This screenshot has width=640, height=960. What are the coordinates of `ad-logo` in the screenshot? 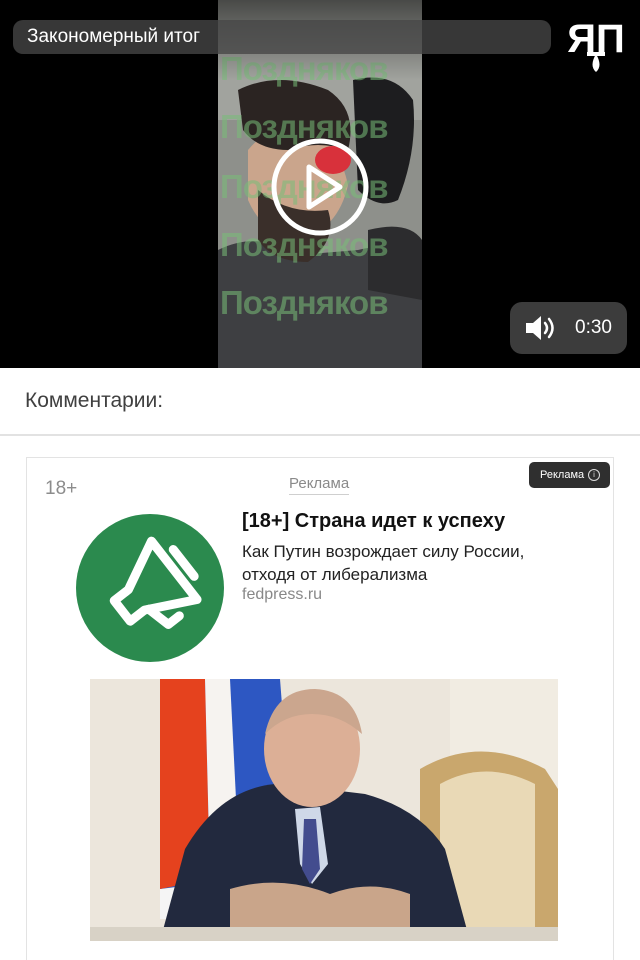 It's located at (150, 588).